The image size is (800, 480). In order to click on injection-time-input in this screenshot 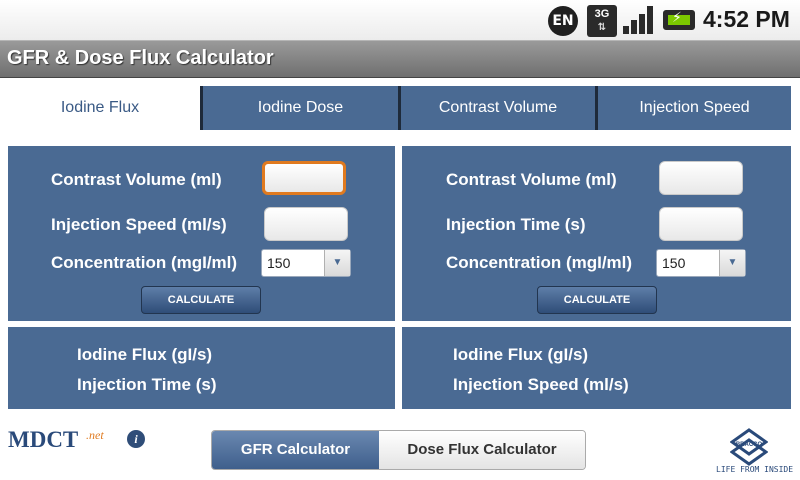, I will do `click(701, 224)`.